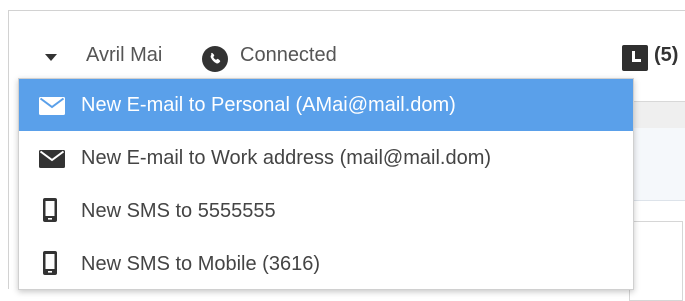 The image size is (685, 301). What do you see at coordinates (666, 55) in the screenshot?
I see `history-count: (5)` at bounding box center [666, 55].